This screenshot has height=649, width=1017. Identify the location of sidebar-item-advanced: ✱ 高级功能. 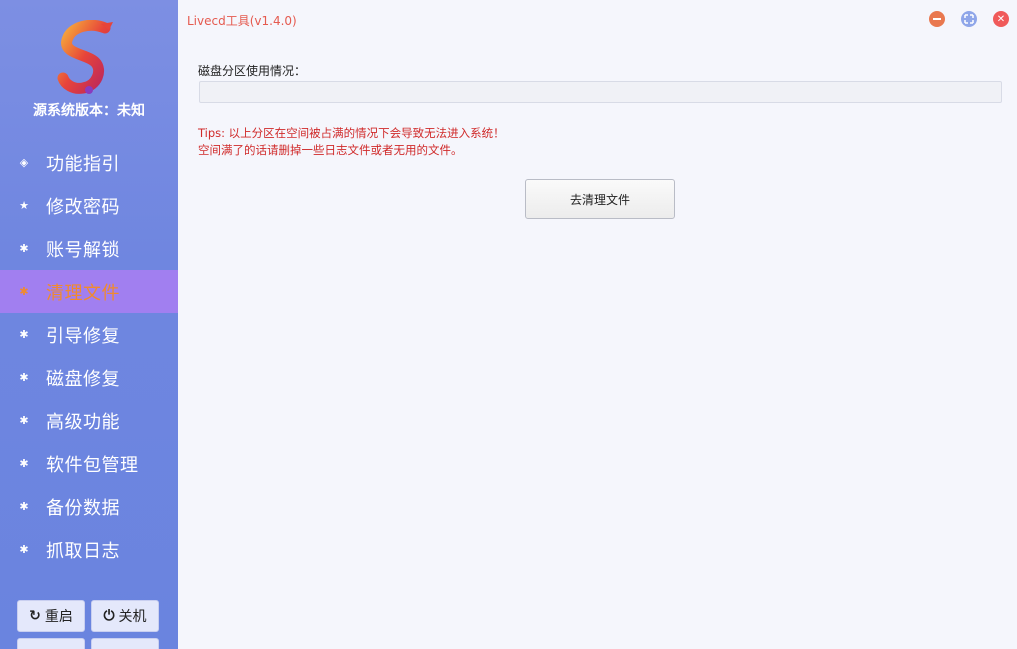
(89, 420).